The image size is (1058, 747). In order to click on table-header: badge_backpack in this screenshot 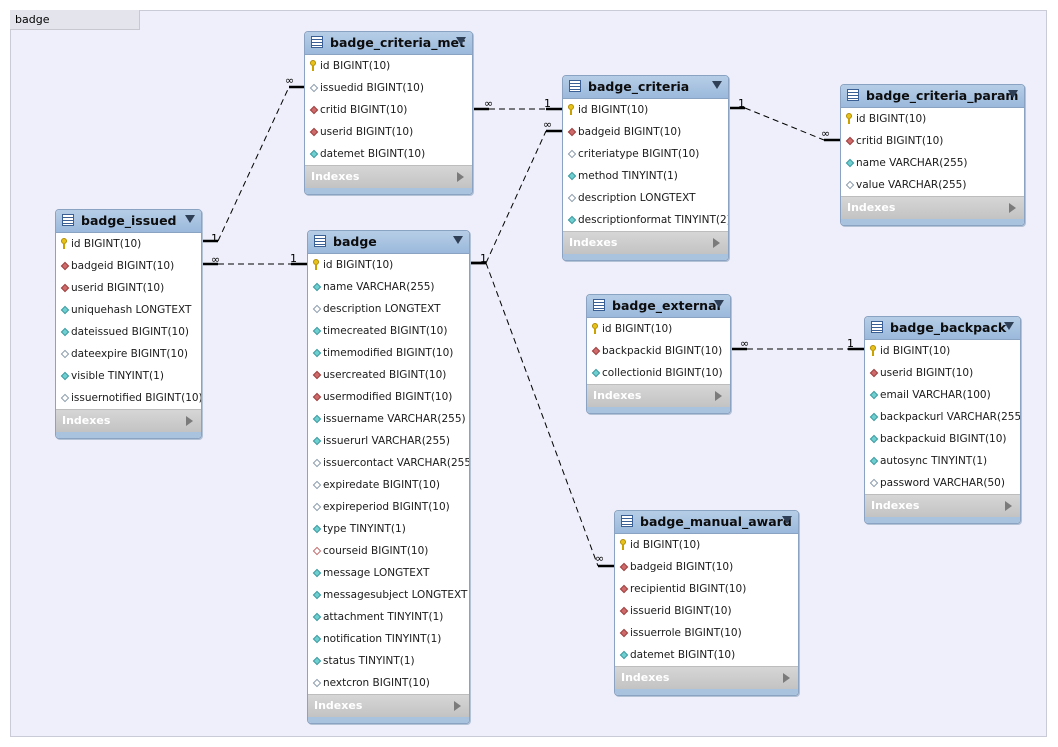, I will do `click(942, 328)`.